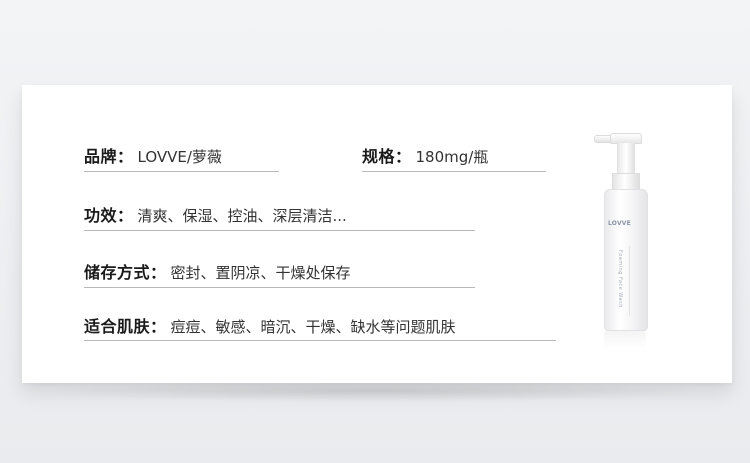  What do you see at coordinates (375, 391) in the screenshot?
I see `card-shadow` at bounding box center [375, 391].